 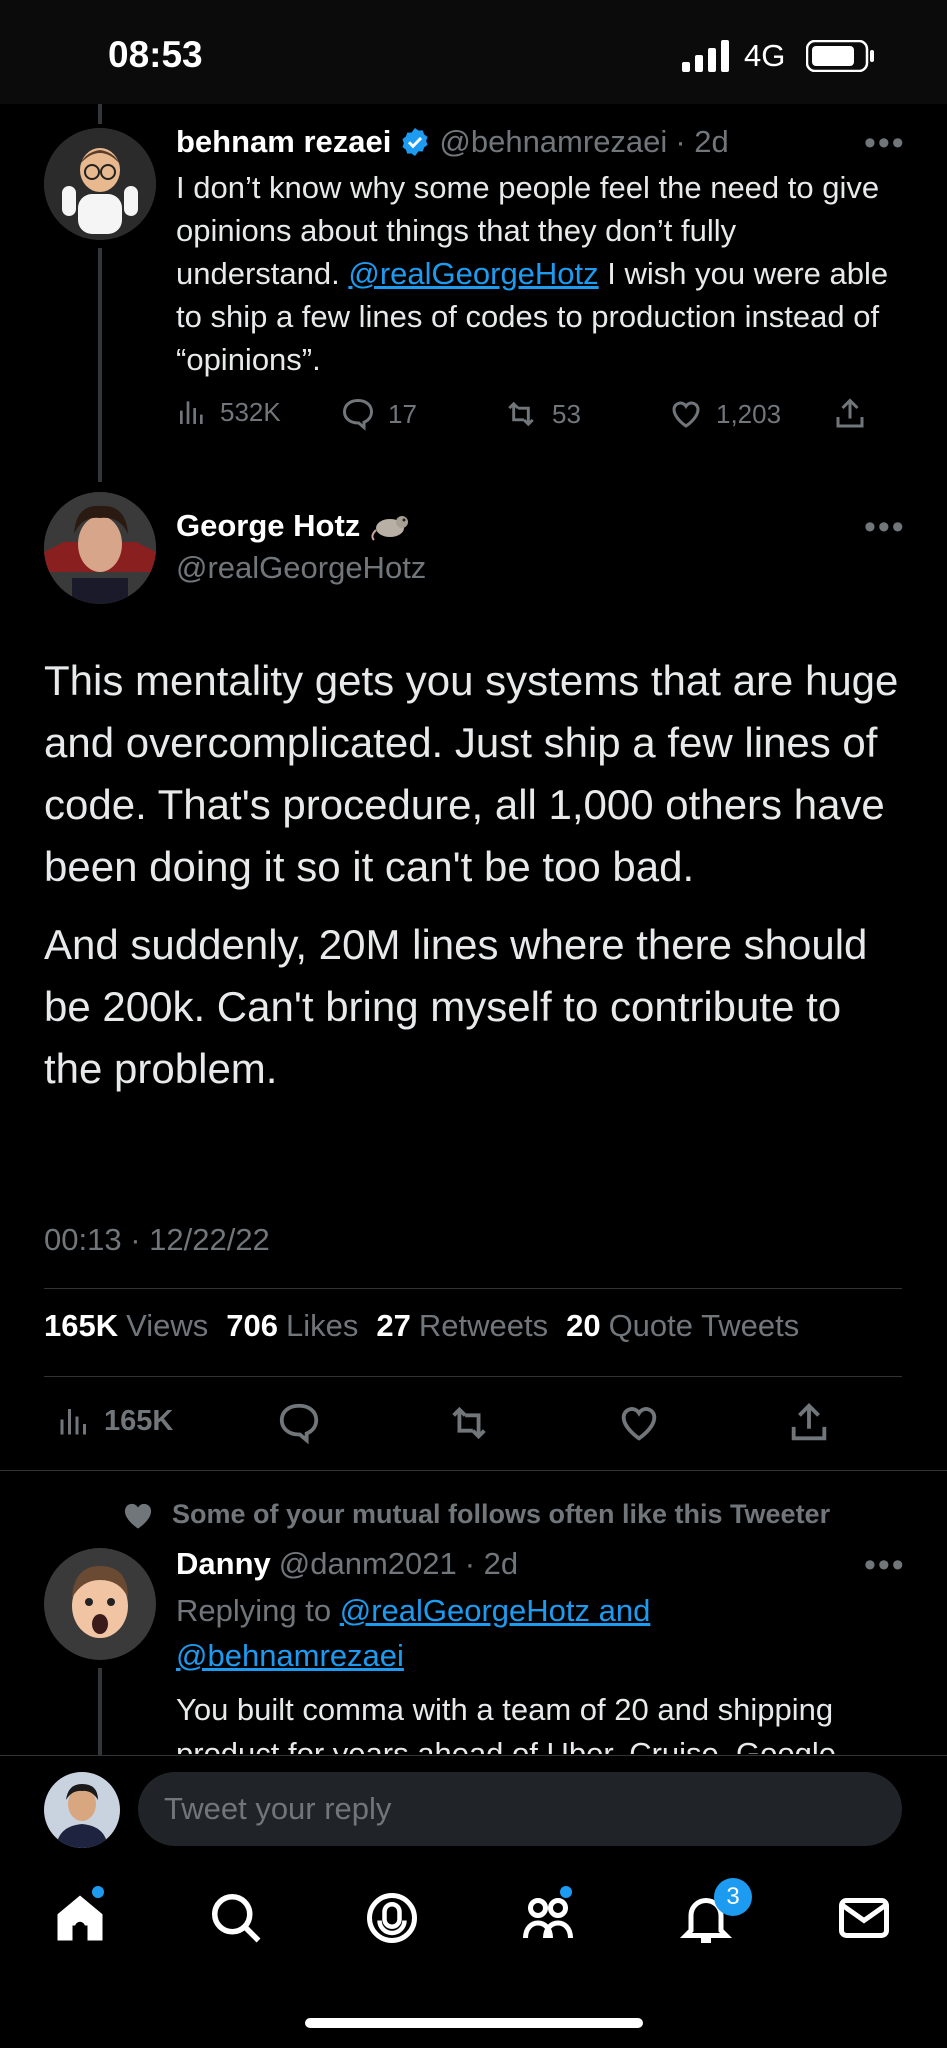 I want to click on thread-line-top, so click(x=100, y=114).